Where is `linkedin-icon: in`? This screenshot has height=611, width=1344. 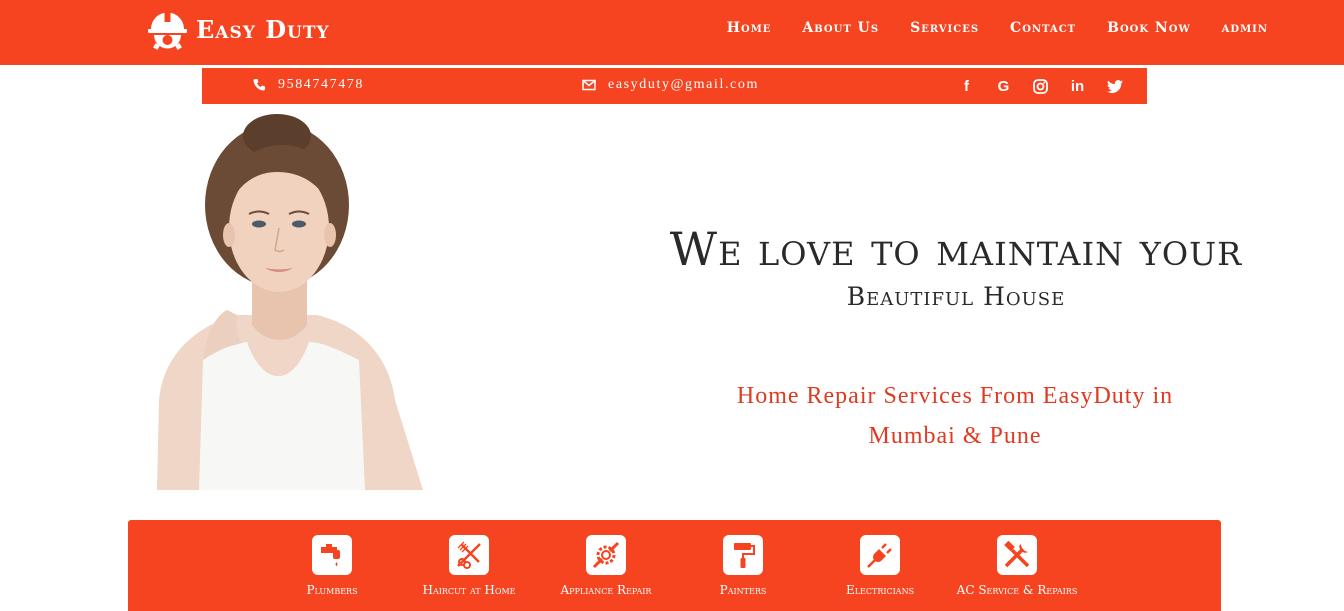
linkedin-icon: in is located at coordinates (1077, 86).